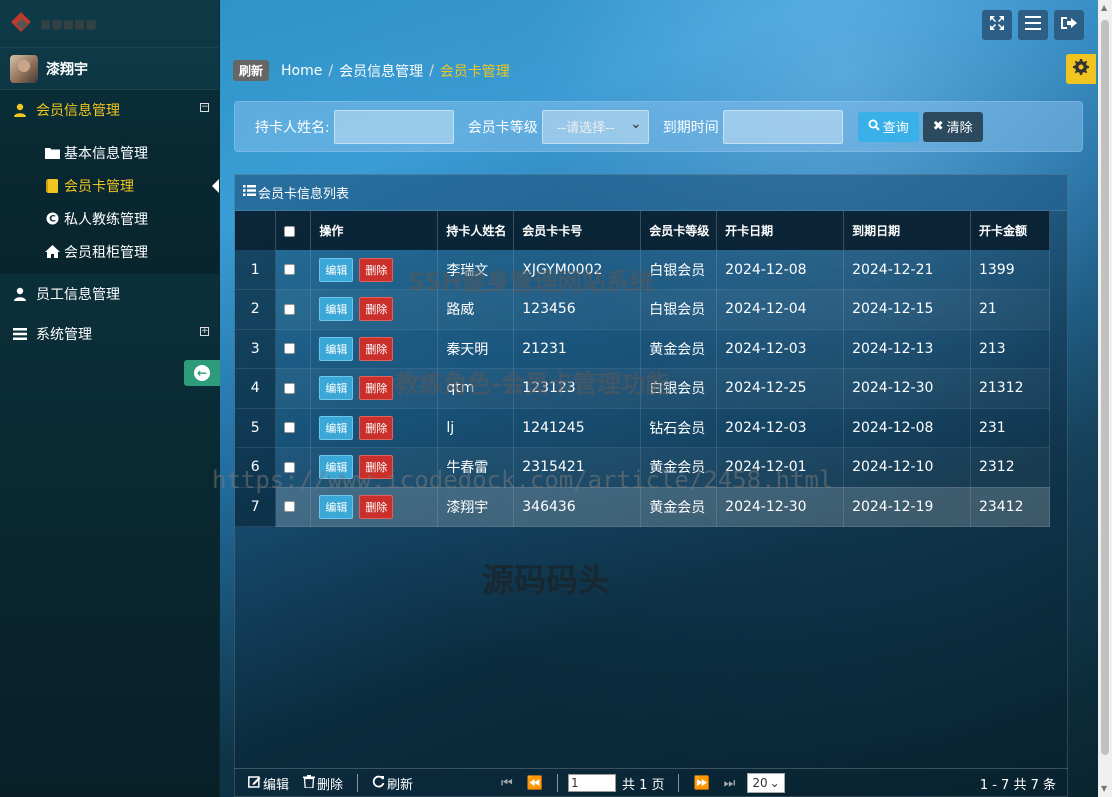 The image size is (1112, 797). I want to click on menu-group-member-info: 会员信息管理 −, so click(109, 110).